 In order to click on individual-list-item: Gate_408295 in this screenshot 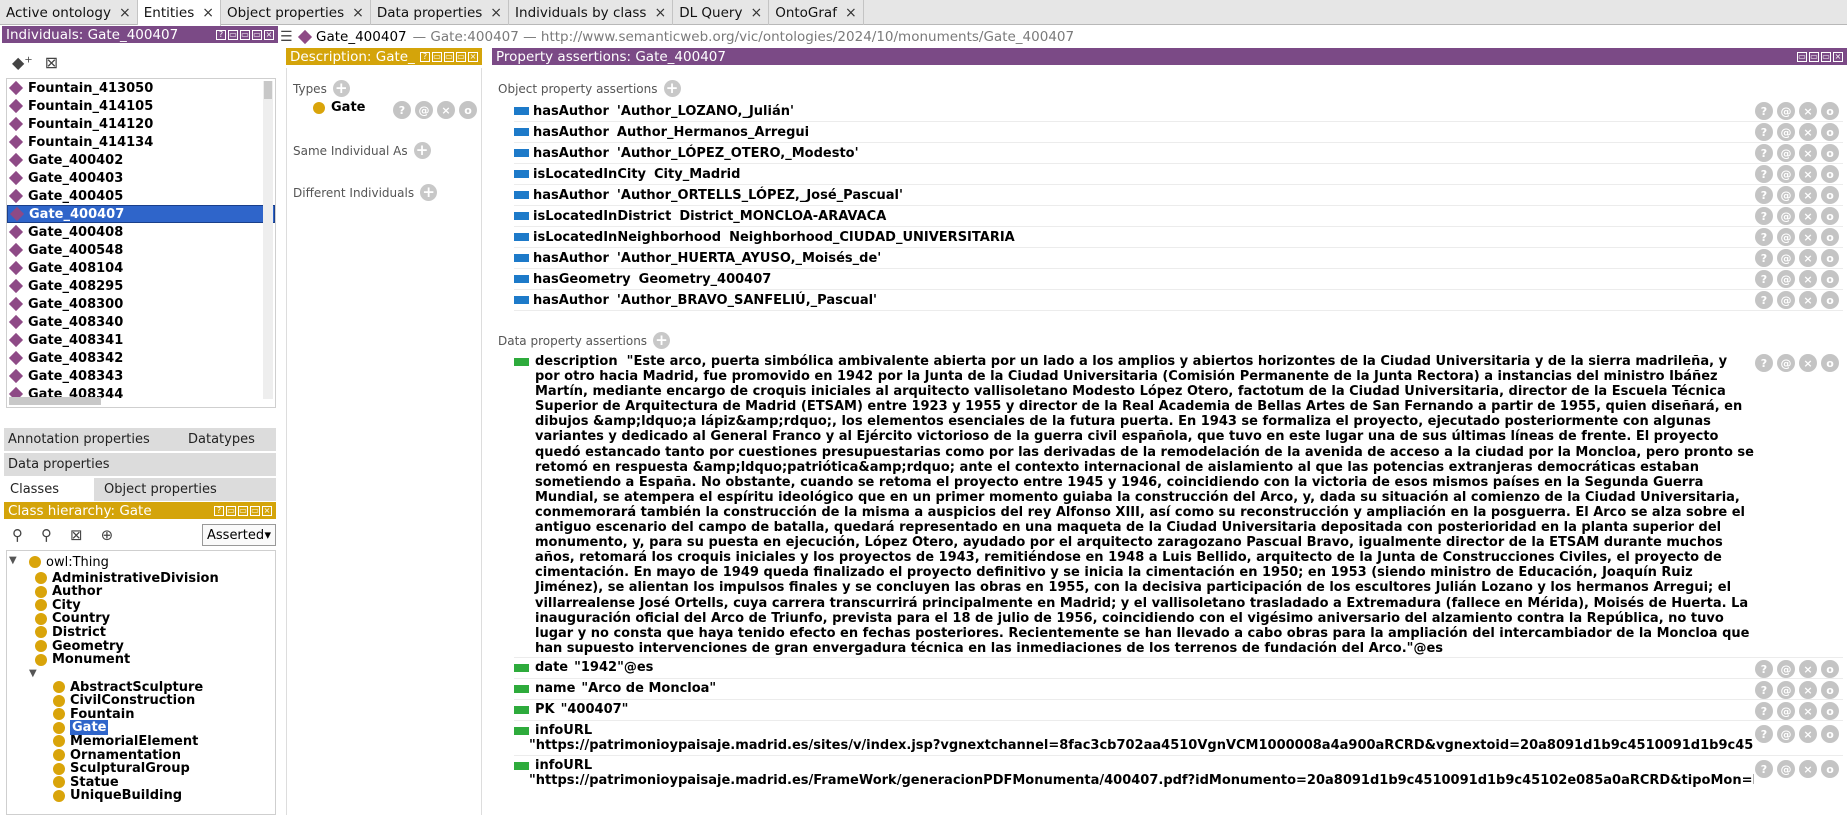, I will do `click(141, 286)`.